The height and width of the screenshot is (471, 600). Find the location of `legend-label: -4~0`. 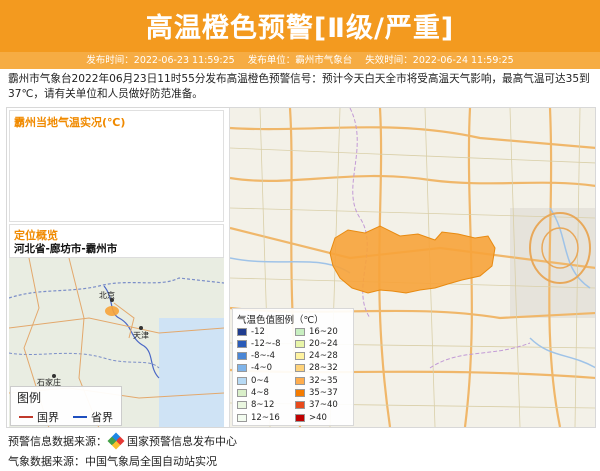

legend-label: -4~0 is located at coordinates (262, 368).